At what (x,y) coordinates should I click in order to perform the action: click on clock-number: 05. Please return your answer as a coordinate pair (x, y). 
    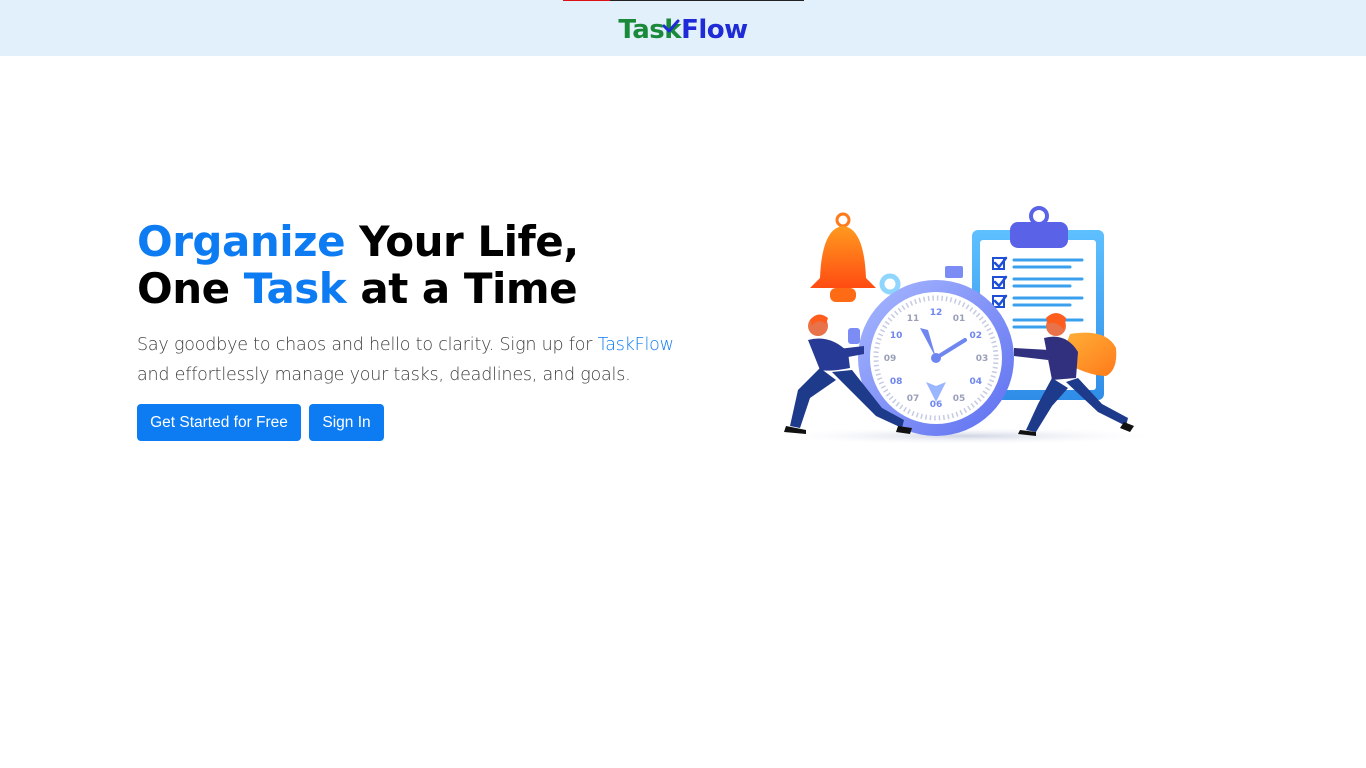
    Looking at the image, I should click on (959, 399).